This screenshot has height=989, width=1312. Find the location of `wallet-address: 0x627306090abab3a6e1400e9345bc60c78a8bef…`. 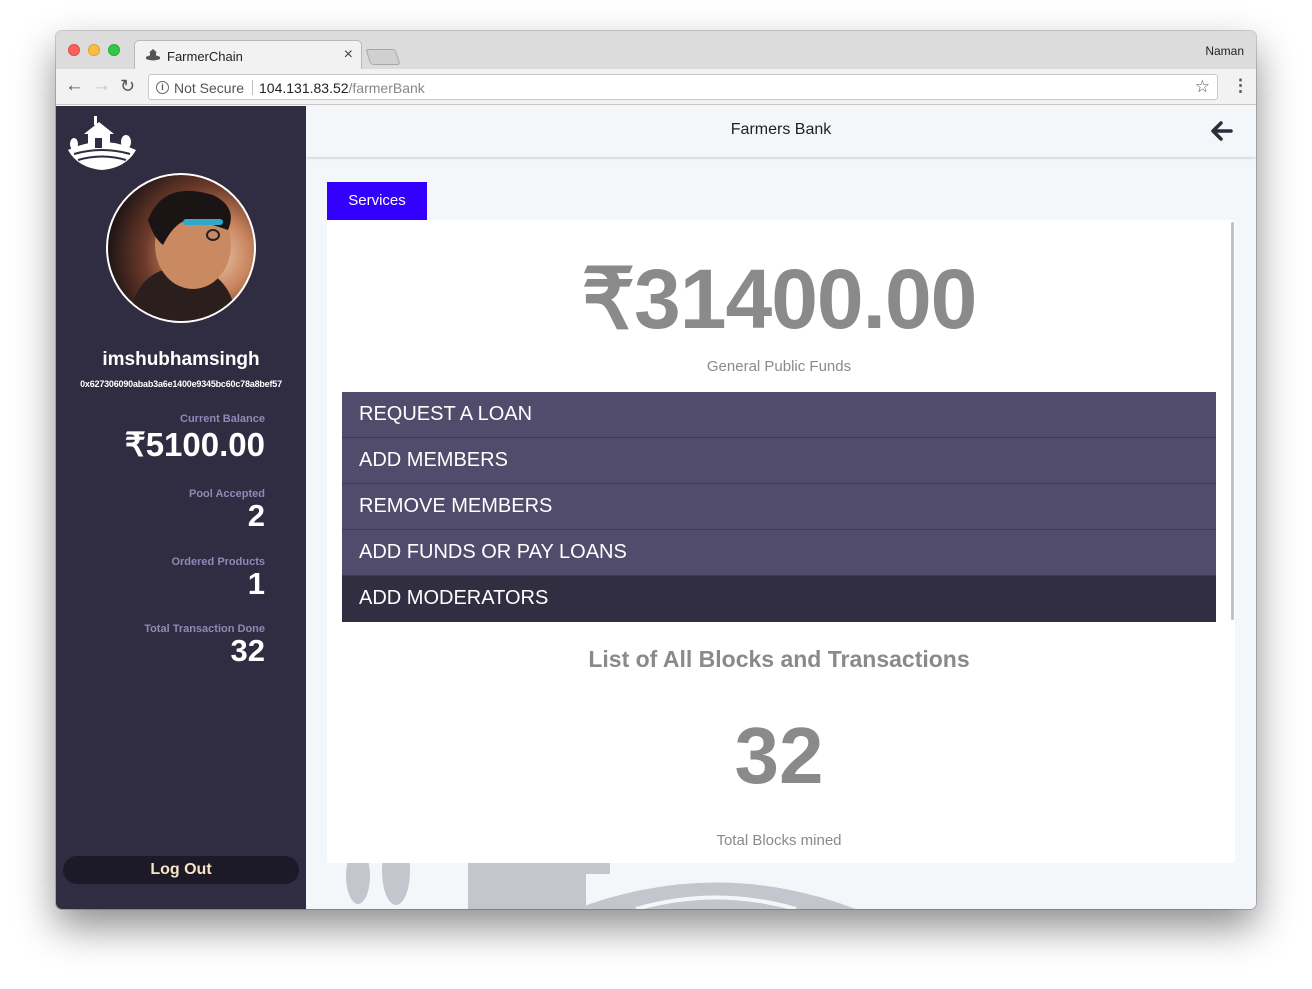

wallet-address: 0x627306090abab3a6e1400e9345bc60c78a8bef… is located at coordinates (181, 384).